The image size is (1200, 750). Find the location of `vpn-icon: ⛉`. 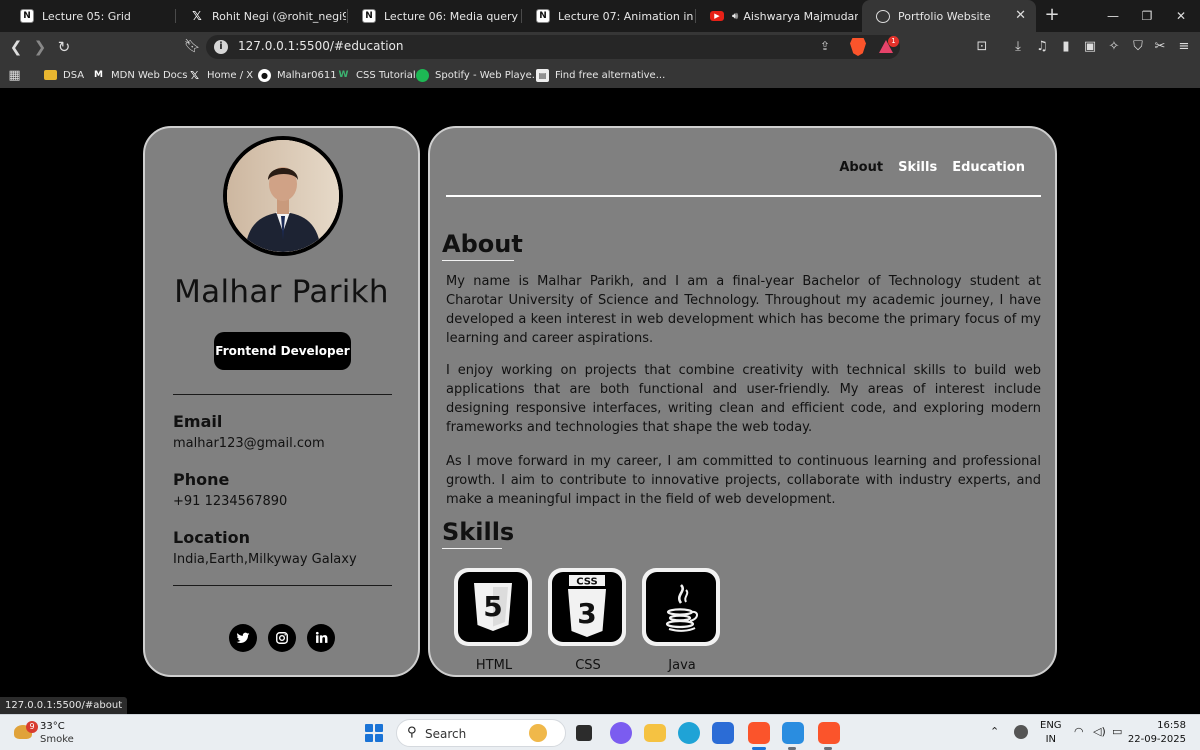

vpn-icon: ⛉ is located at coordinates (1138, 47).